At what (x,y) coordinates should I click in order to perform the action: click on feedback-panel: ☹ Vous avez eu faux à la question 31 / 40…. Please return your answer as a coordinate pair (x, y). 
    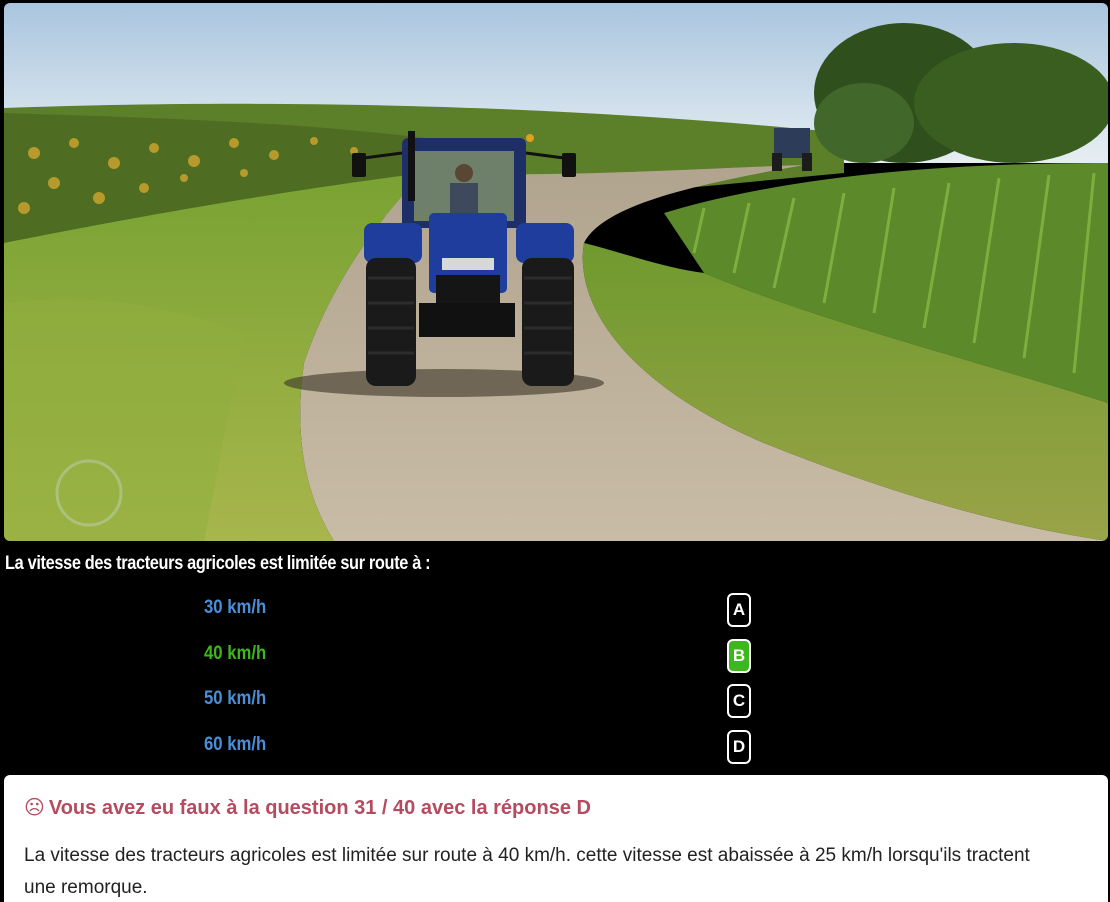
    Looking at the image, I should click on (556, 838).